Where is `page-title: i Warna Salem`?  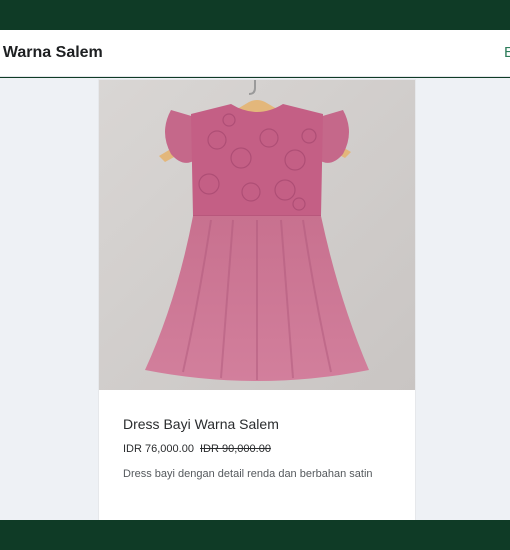 page-title: i Warna Salem is located at coordinates (51, 52).